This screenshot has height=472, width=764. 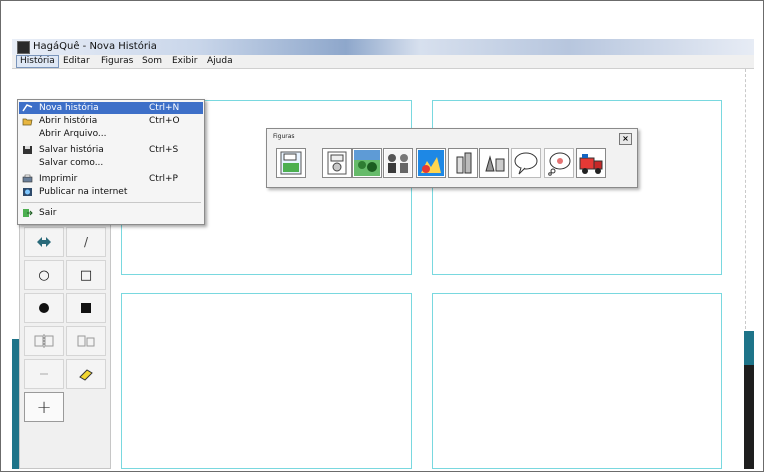 What do you see at coordinates (27, 178) in the screenshot?
I see `printer-icon` at bounding box center [27, 178].